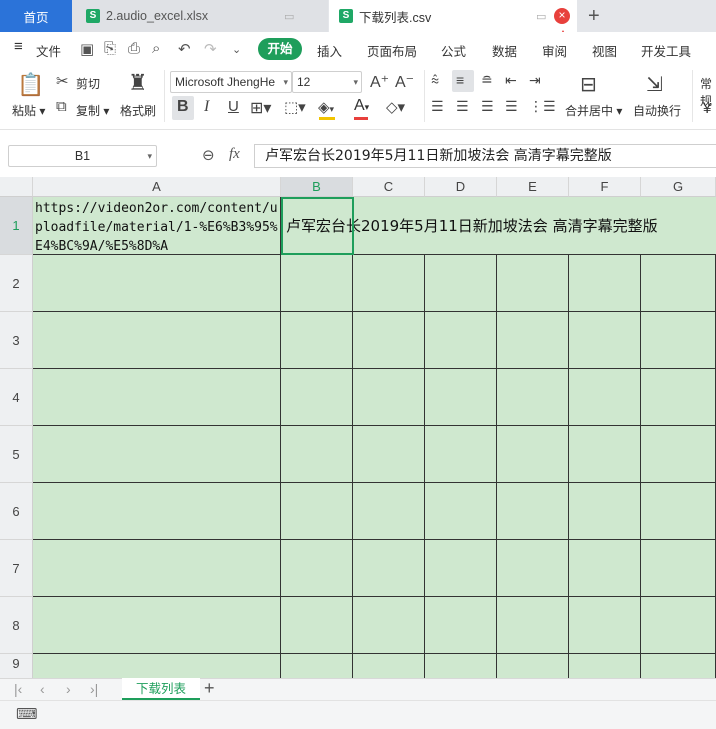  What do you see at coordinates (437, 106) in the screenshot?
I see `align-left-icon: ☰` at bounding box center [437, 106].